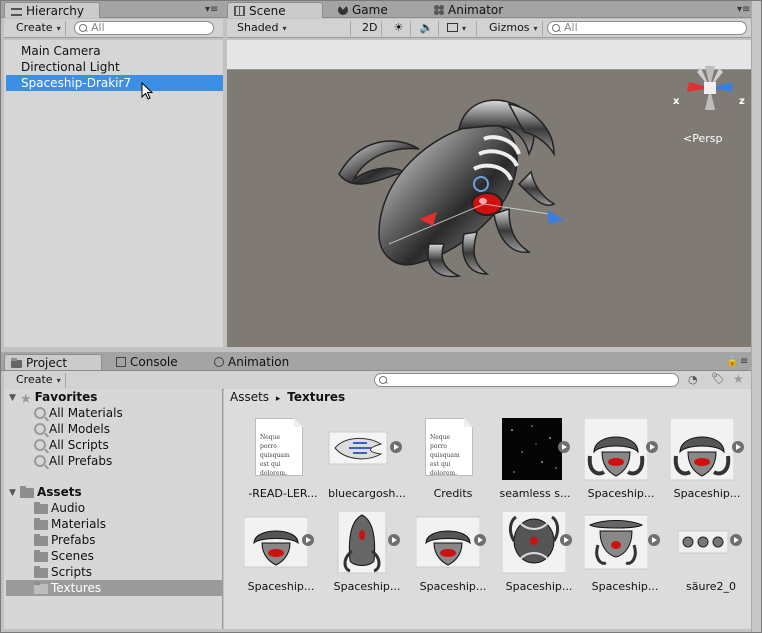 Image resolution: width=762 pixels, height=633 pixels. I want to click on project-create-button: Create, so click(39, 380).